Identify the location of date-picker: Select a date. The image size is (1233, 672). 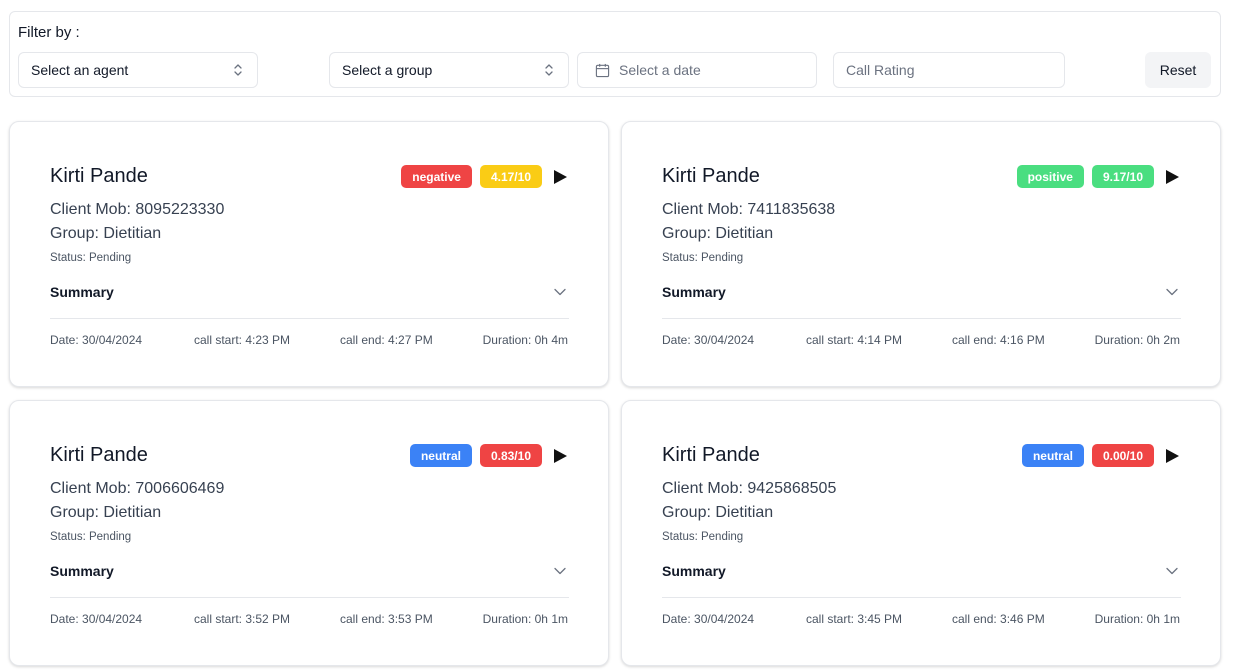
(697, 70).